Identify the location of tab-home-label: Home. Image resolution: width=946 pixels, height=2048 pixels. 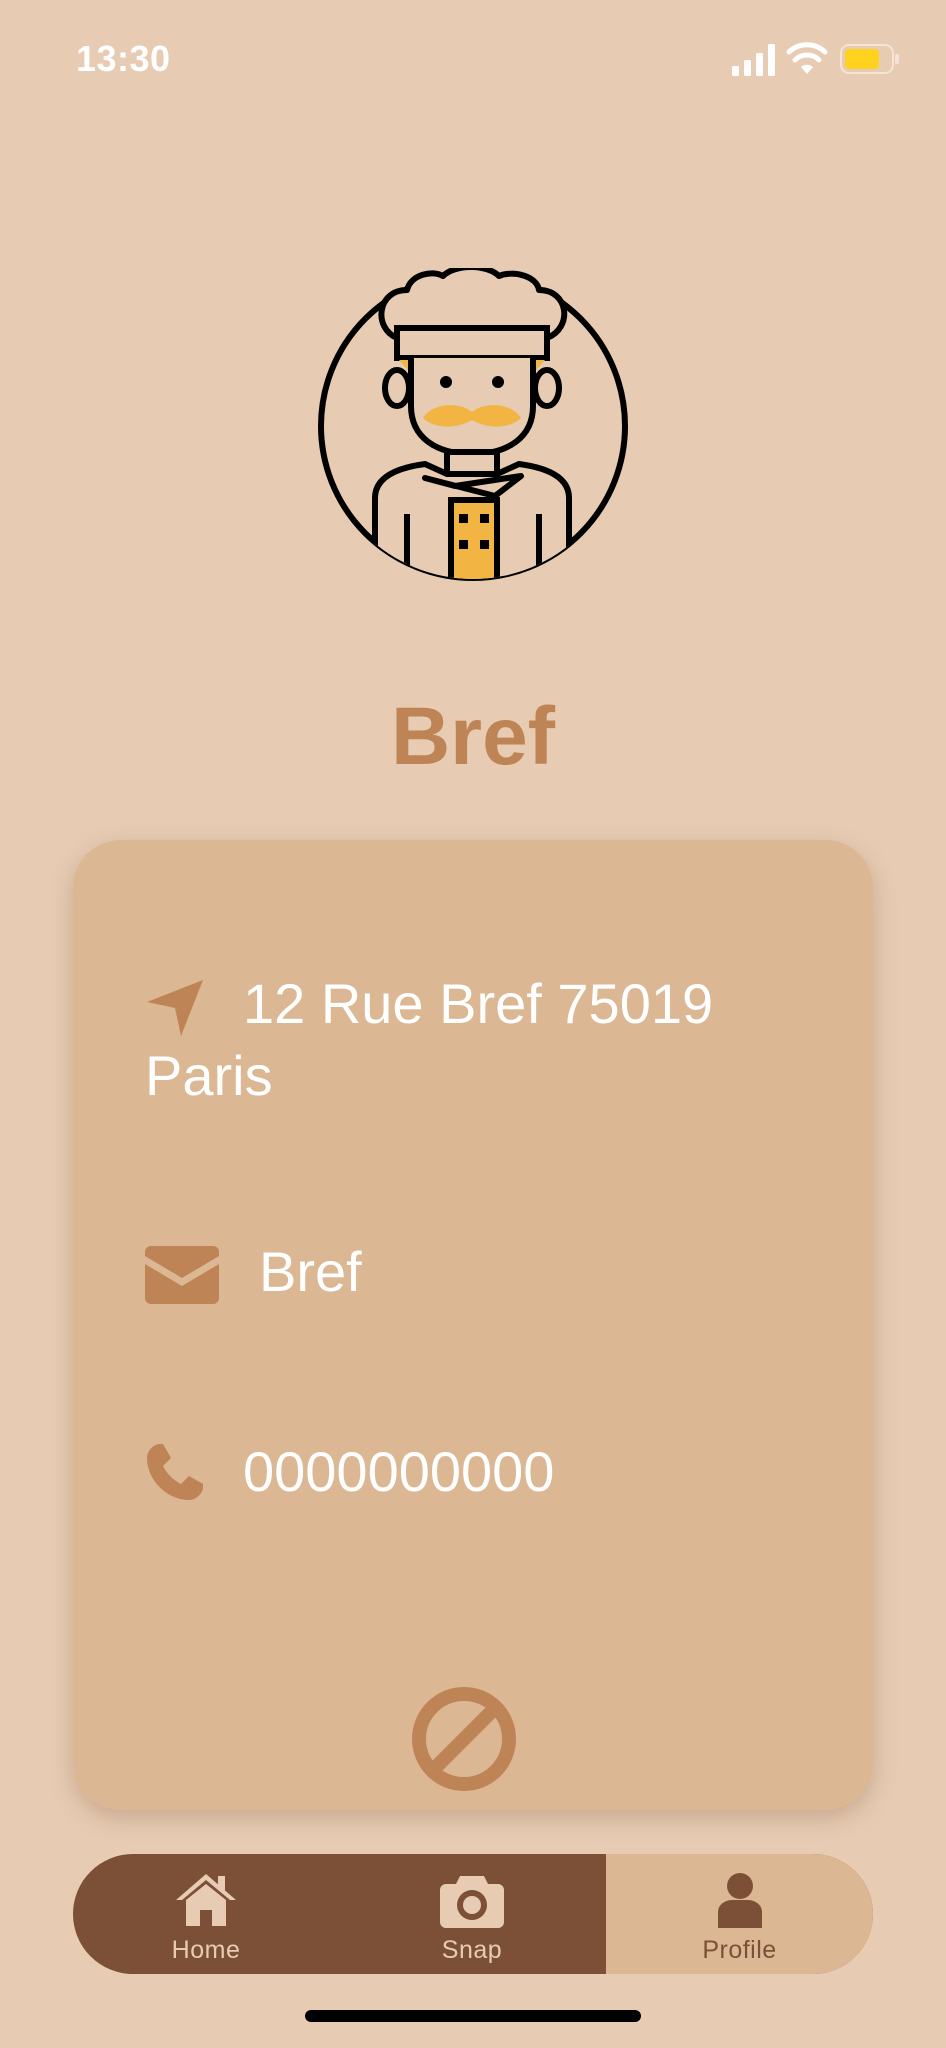
(206, 1950).